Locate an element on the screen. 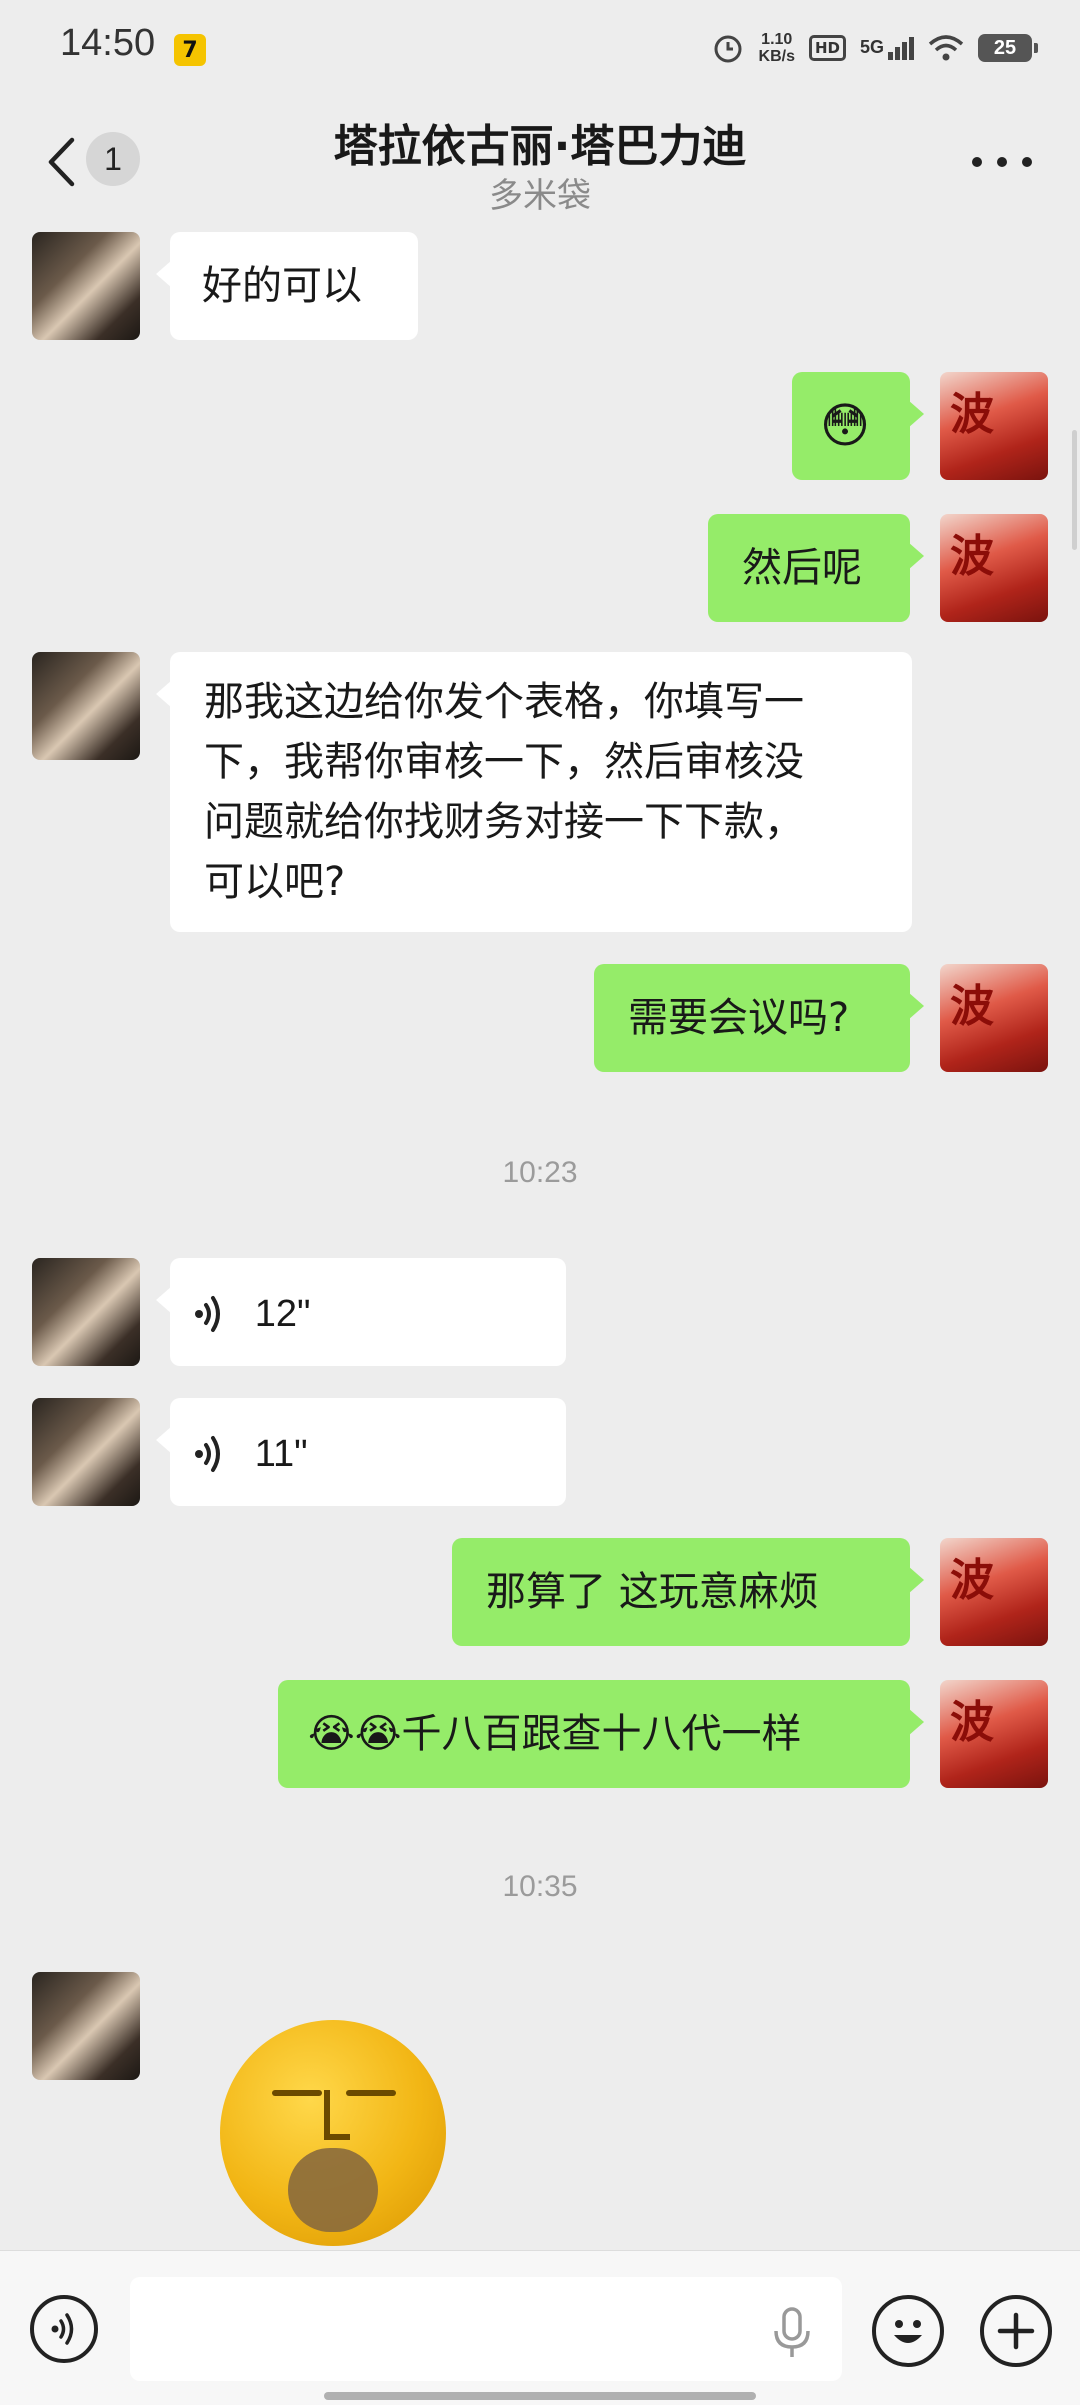 The width and height of the screenshot is (1080, 2405). voice-input-button is located at coordinates (64, 2329).